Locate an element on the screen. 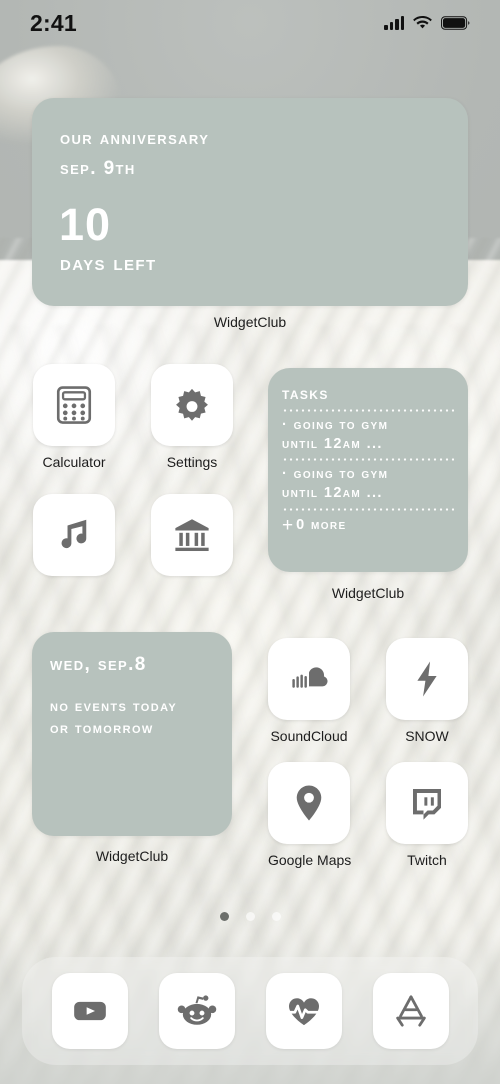 The width and height of the screenshot is (500, 1084). dock-app-reddit is located at coordinates (196, 1011).